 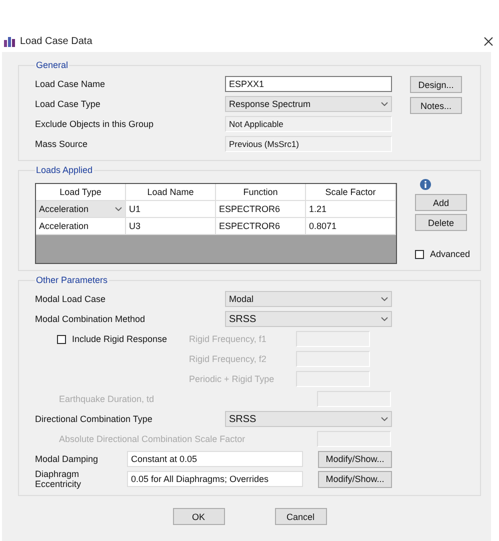 What do you see at coordinates (56, 41) in the screenshot?
I see `window-title: Load Case Data` at bounding box center [56, 41].